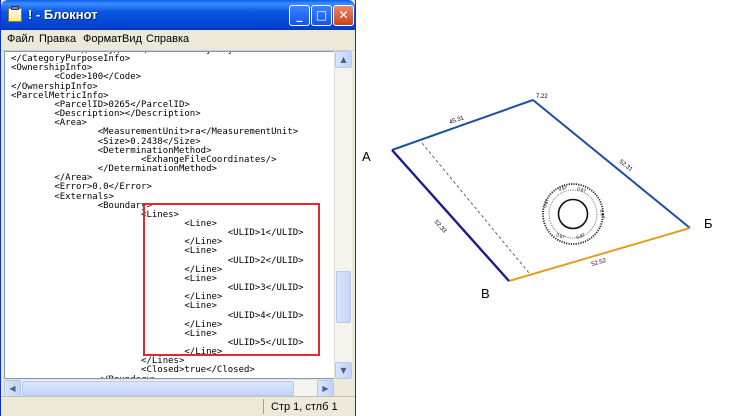 The width and height of the screenshot is (750, 416). I want to click on cursor-position: Стр 1, стлб 1, so click(304, 407).